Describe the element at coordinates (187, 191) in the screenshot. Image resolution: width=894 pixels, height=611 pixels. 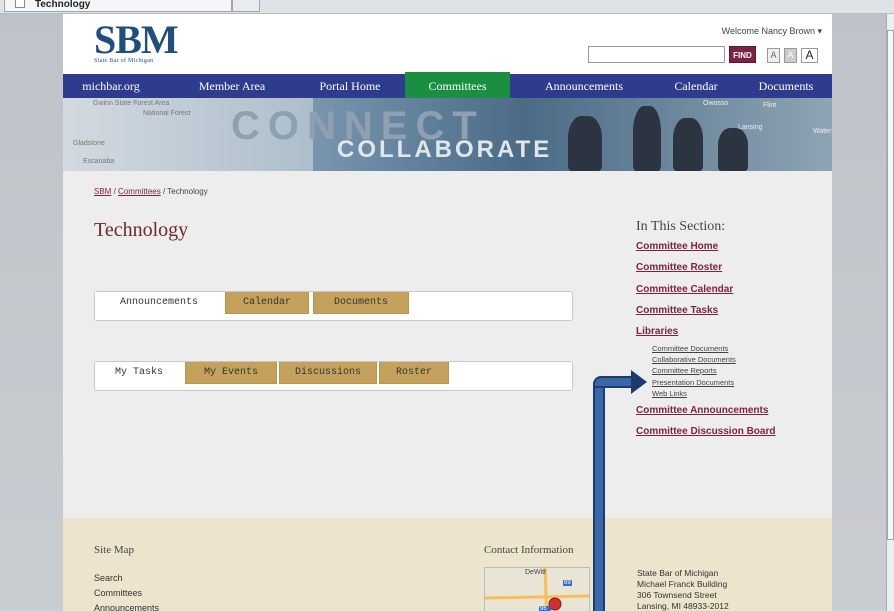
I see `breadcrumb-current: Technology` at that location.